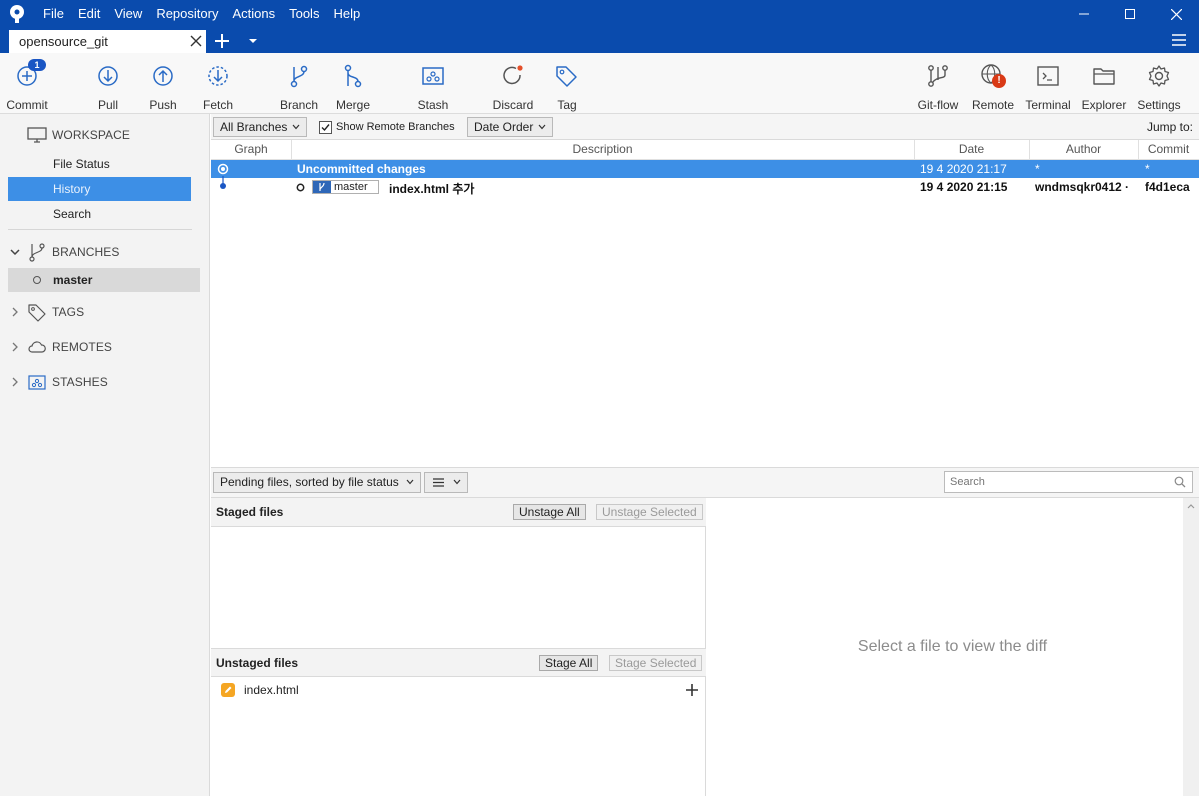  Describe the element at coordinates (163, 76) in the screenshot. I see `push-icon` at that location.